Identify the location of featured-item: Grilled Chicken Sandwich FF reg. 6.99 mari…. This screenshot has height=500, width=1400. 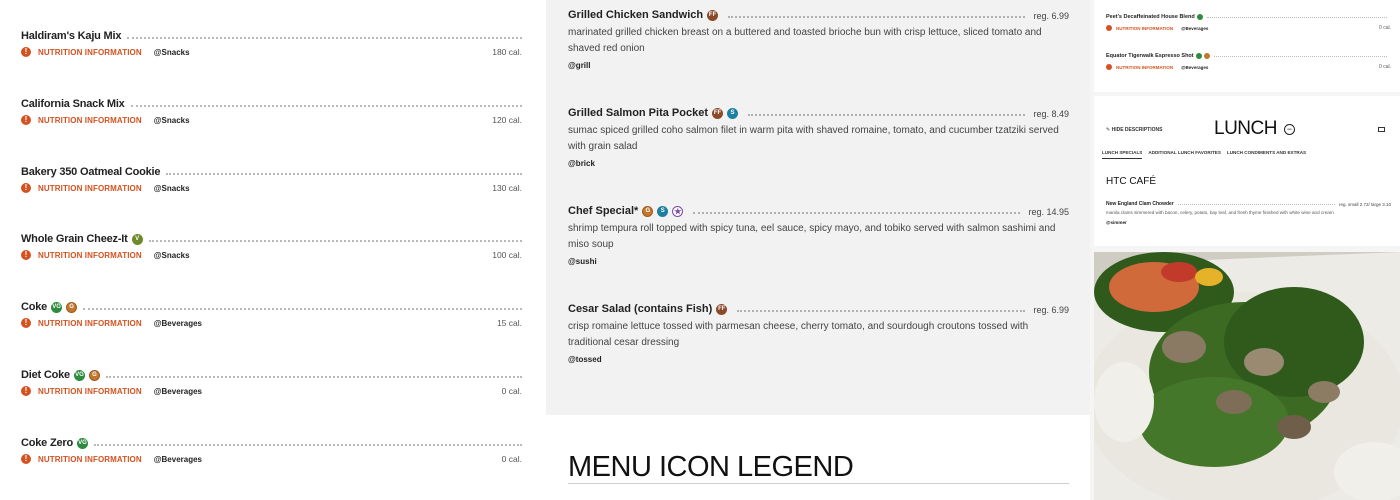
(818, 37).